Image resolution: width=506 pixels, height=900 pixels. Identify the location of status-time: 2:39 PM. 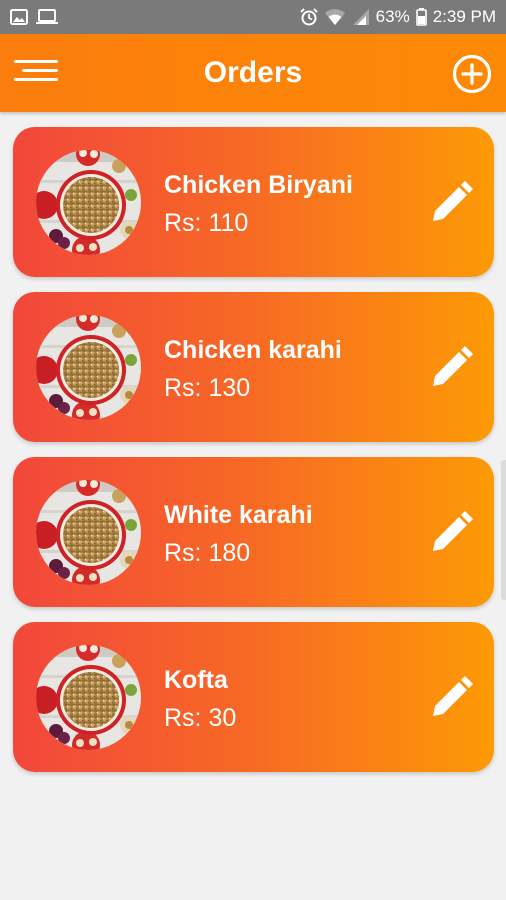
(464, 16).